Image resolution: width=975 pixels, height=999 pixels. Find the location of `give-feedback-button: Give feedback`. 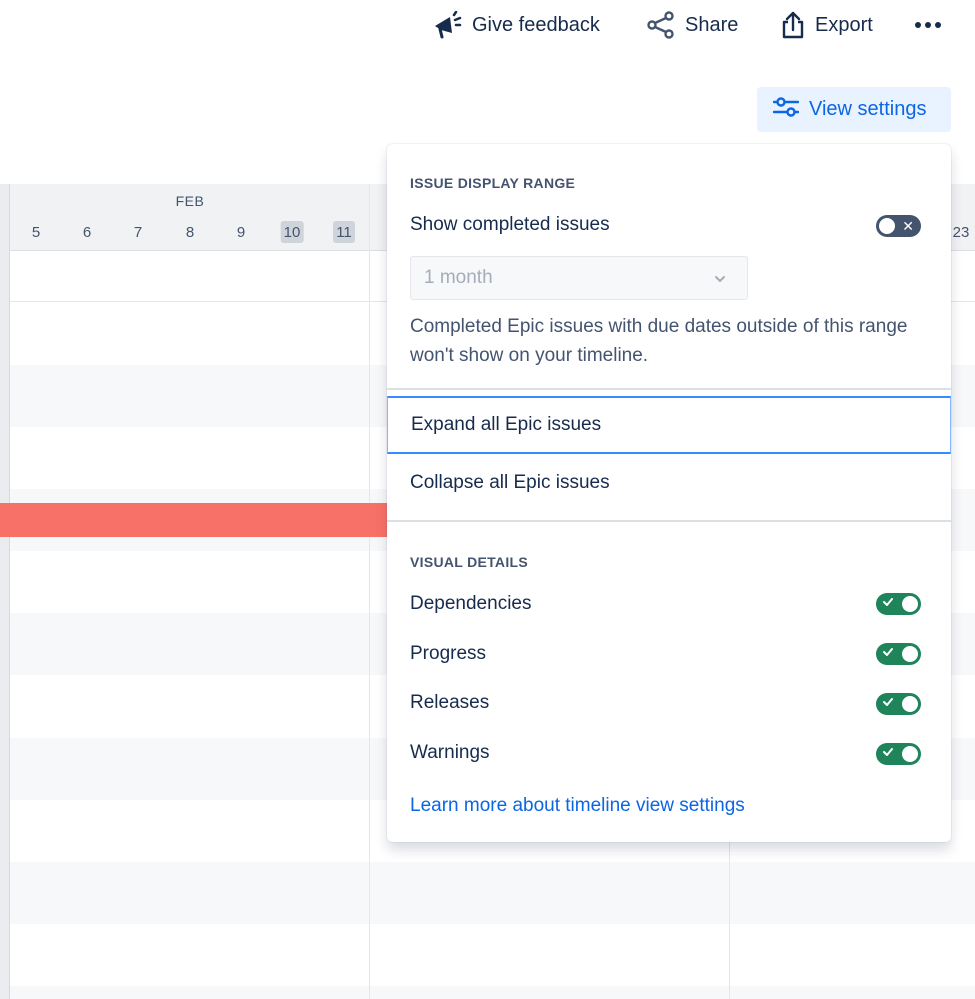

give-feedback-button: Give feedback is located at coordinates (516, 25).